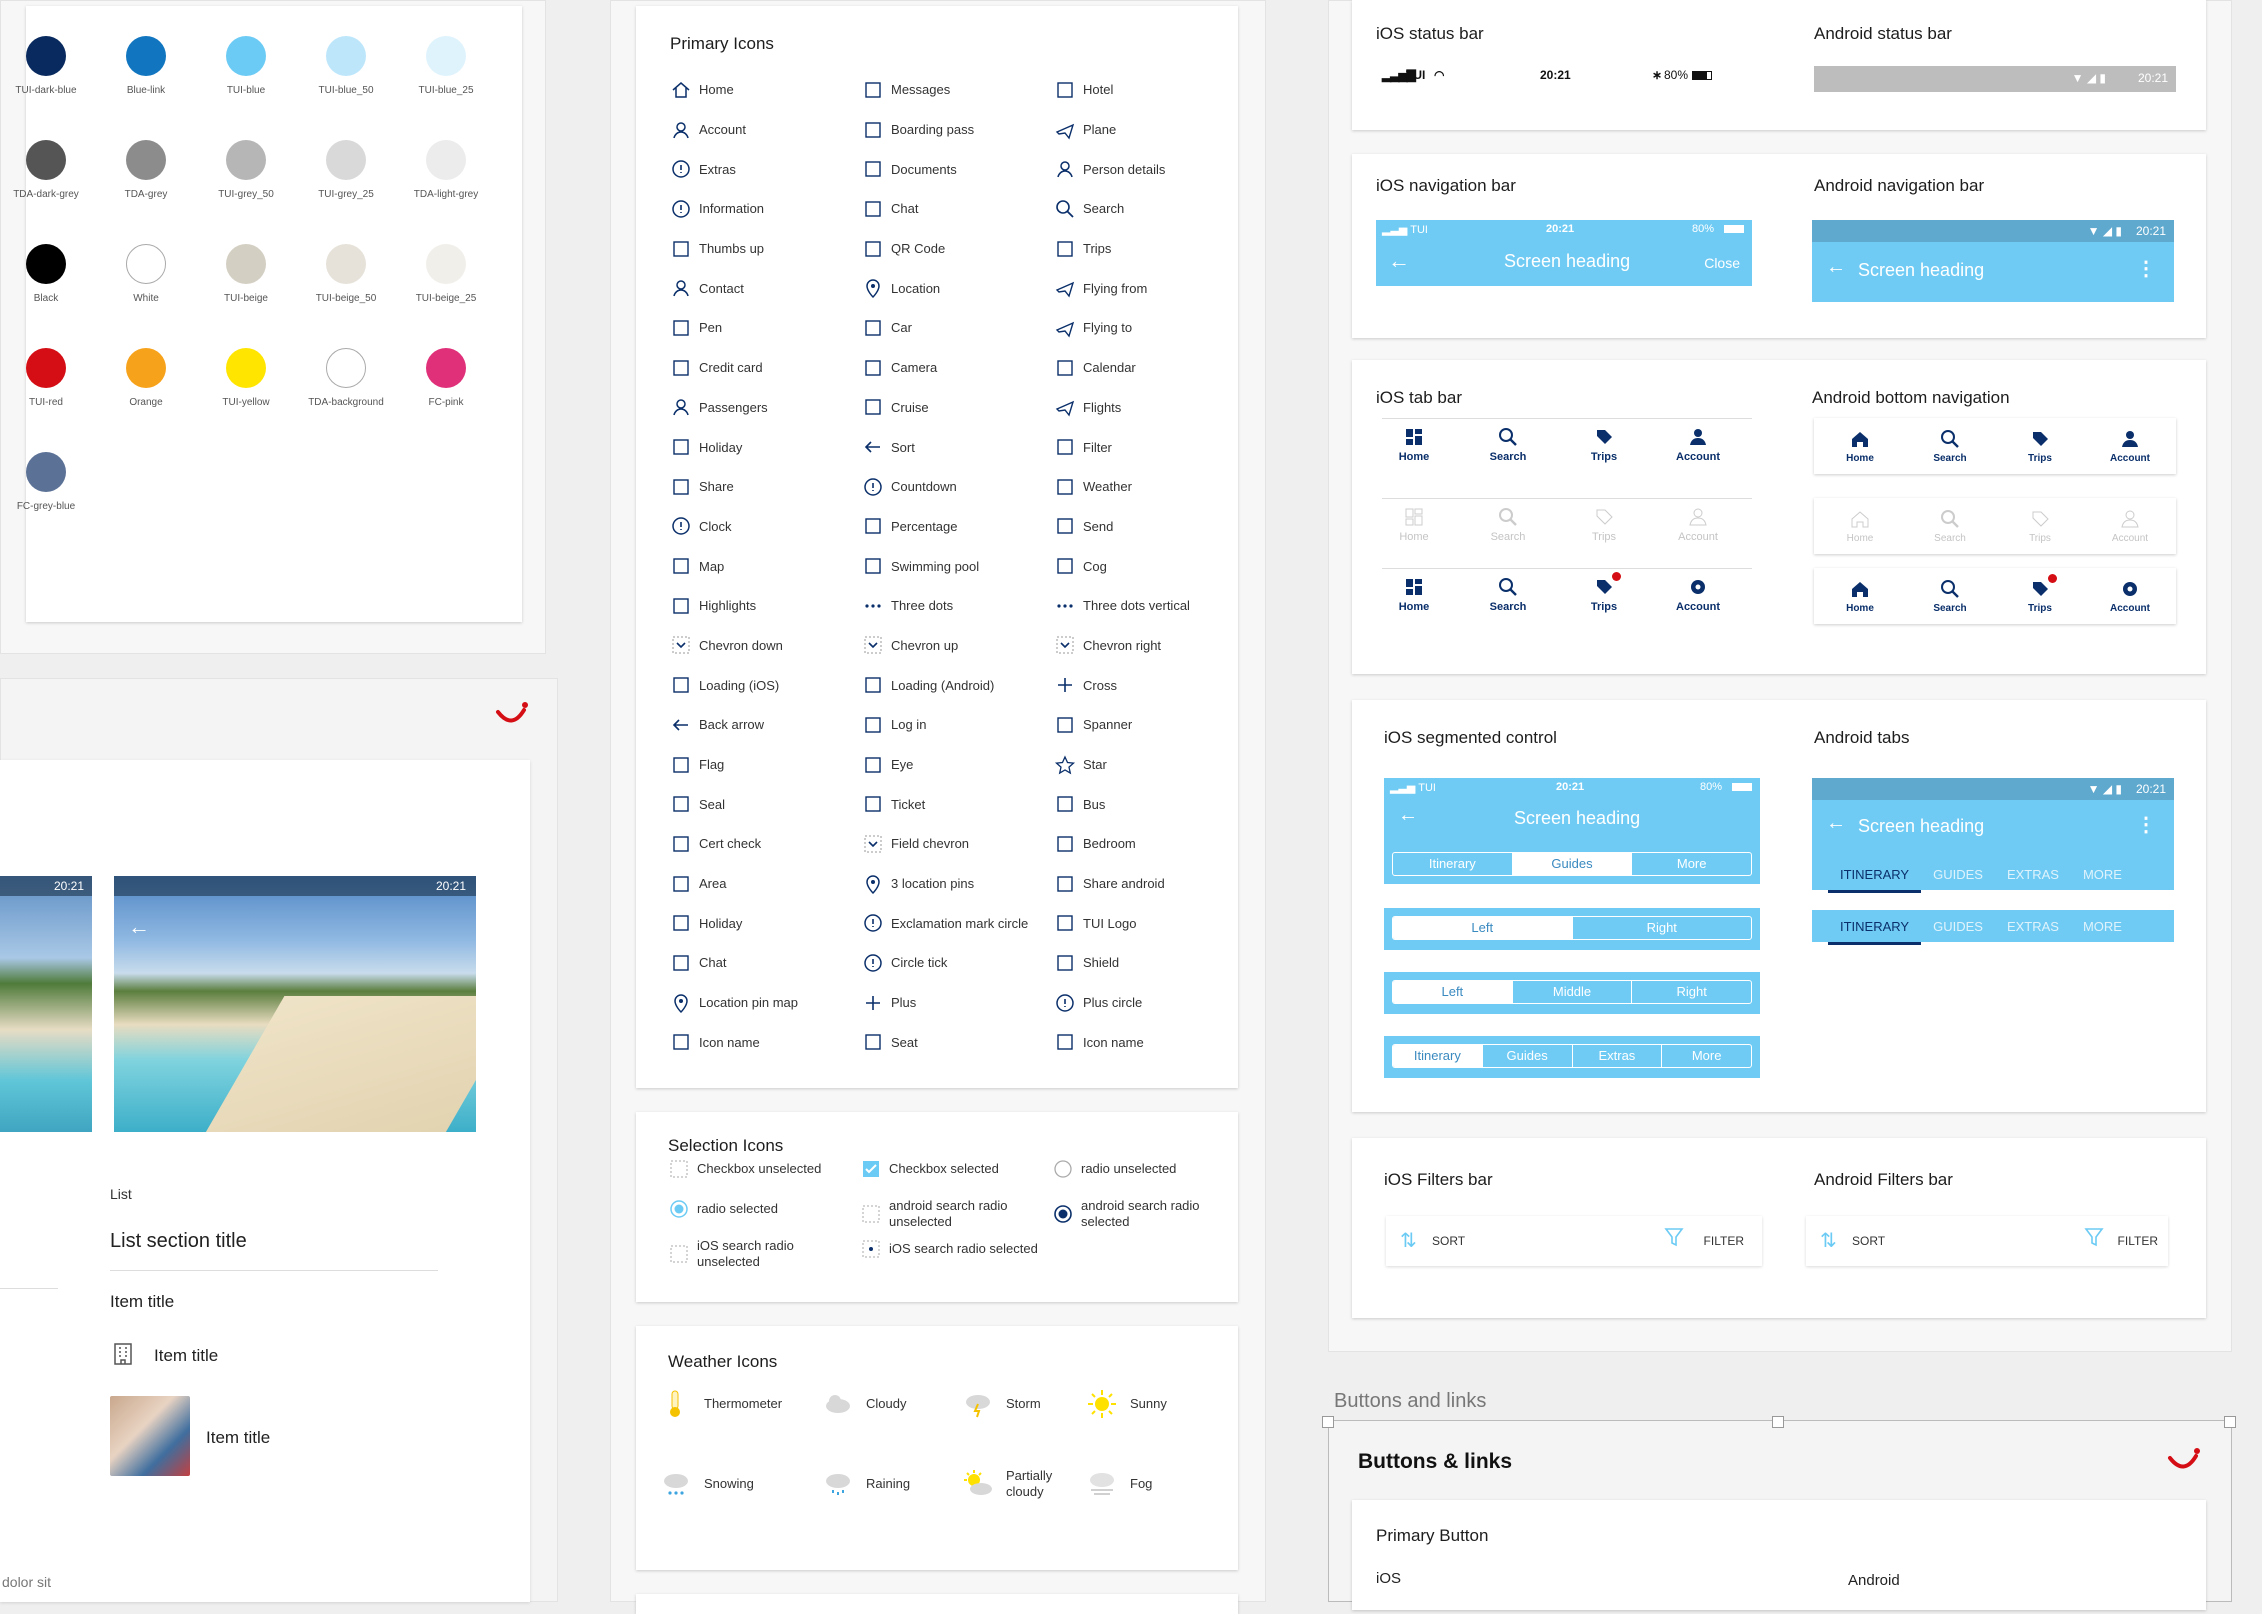 This screenshot has width=2262, height=1614. Describe the element at coordinates (1065, 923) in the screenshot. I see `tui-logo-icon` at that location.